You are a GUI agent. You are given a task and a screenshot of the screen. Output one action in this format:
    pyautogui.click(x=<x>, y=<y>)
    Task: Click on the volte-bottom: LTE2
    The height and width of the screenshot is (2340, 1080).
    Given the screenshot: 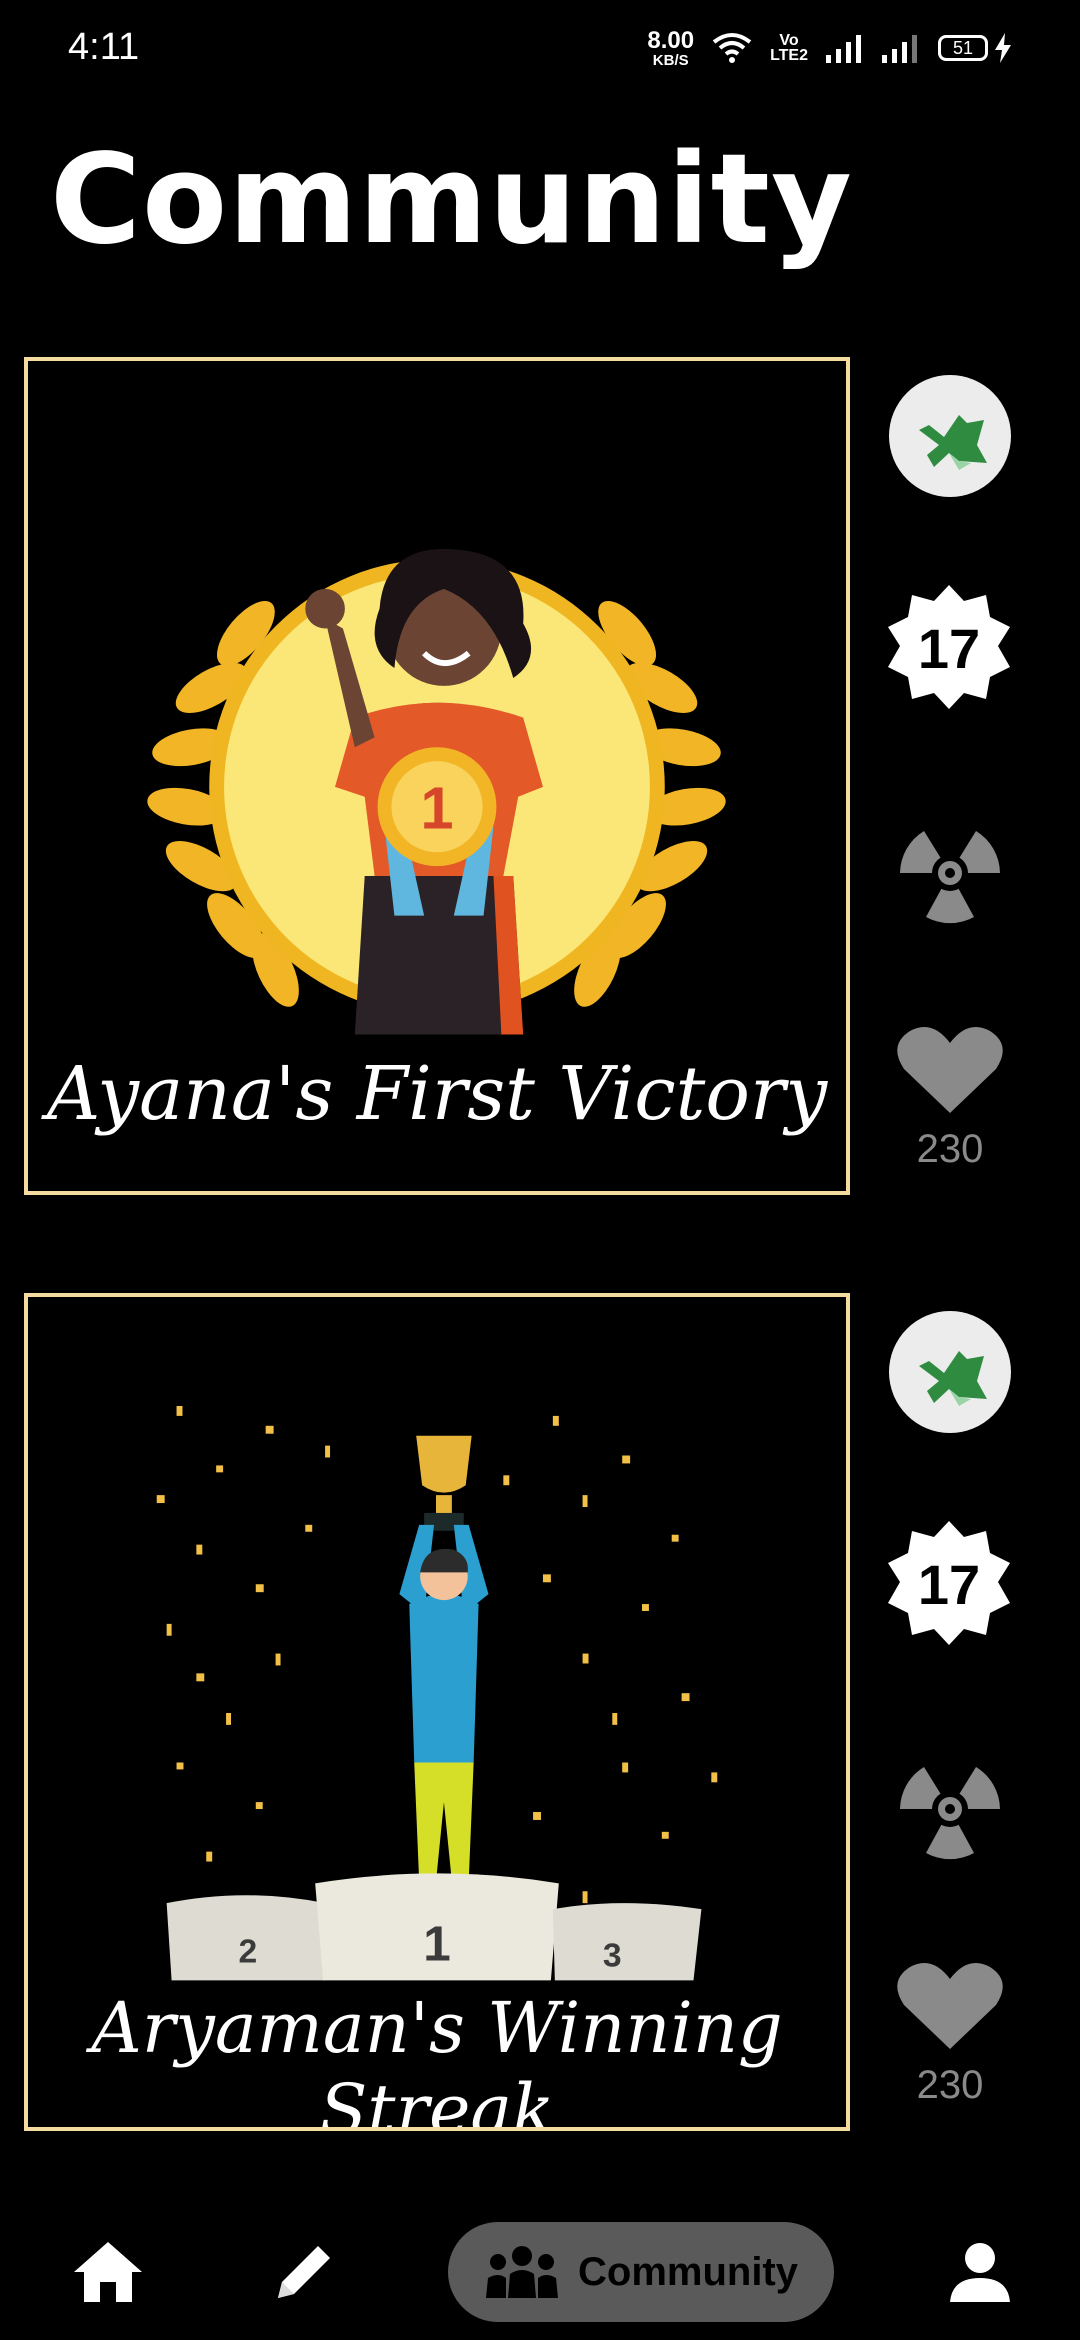 What is the action you would take?
    pyautogui.click(x=789, y=55)
    